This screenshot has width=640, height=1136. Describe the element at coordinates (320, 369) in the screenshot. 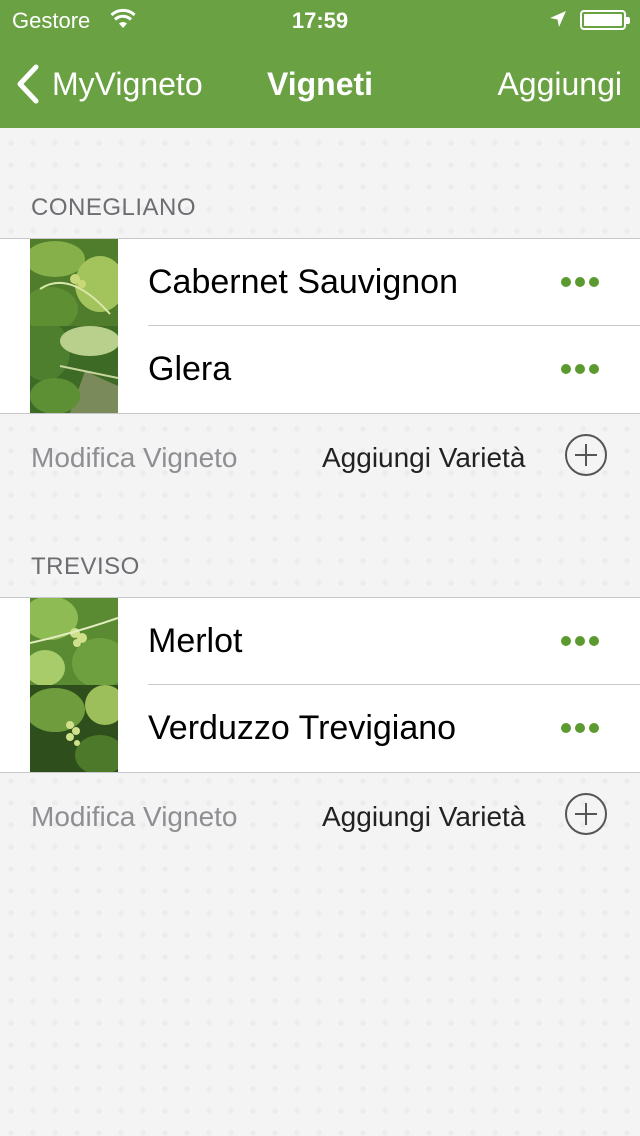

I see `list-item: Glera` at that location.